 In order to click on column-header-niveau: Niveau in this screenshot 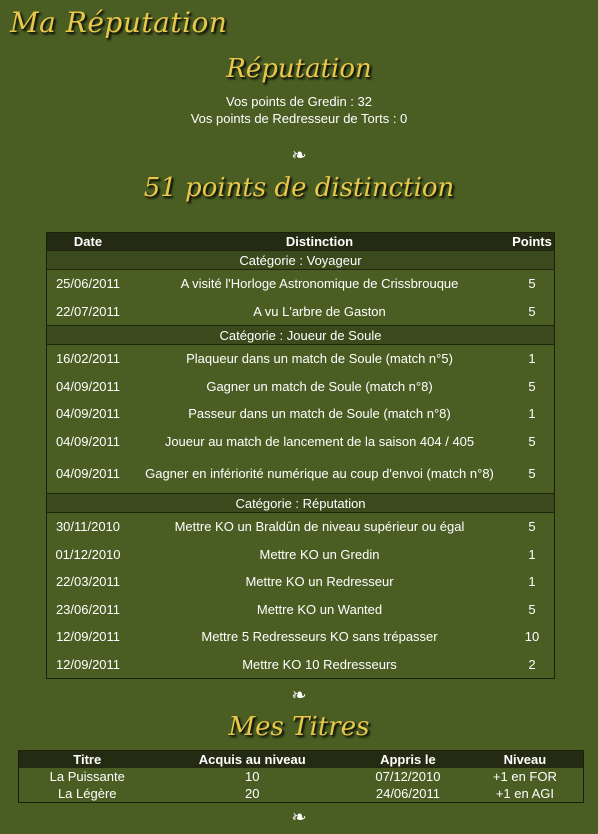, I will do `click(525, 759)`.